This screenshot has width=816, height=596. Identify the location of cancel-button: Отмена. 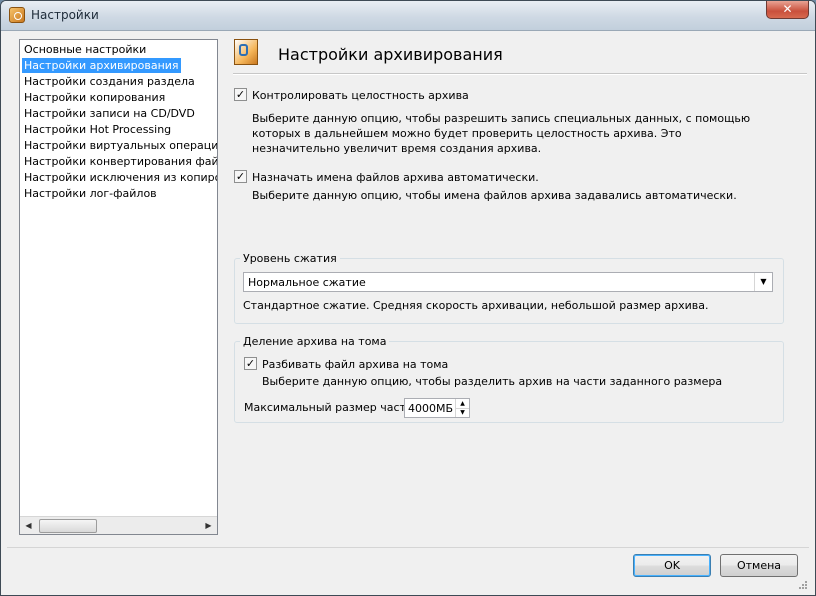
(759, 565).